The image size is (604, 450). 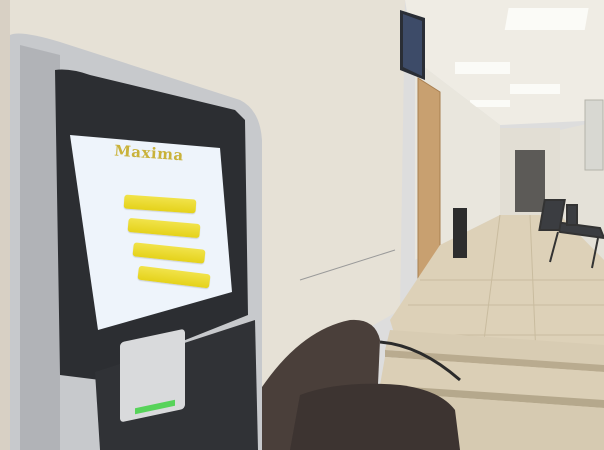 What do you see at coordinates (412, 45) in the screenshot?
I see `wall-monitor-screen` at bounding box center [412, 45].